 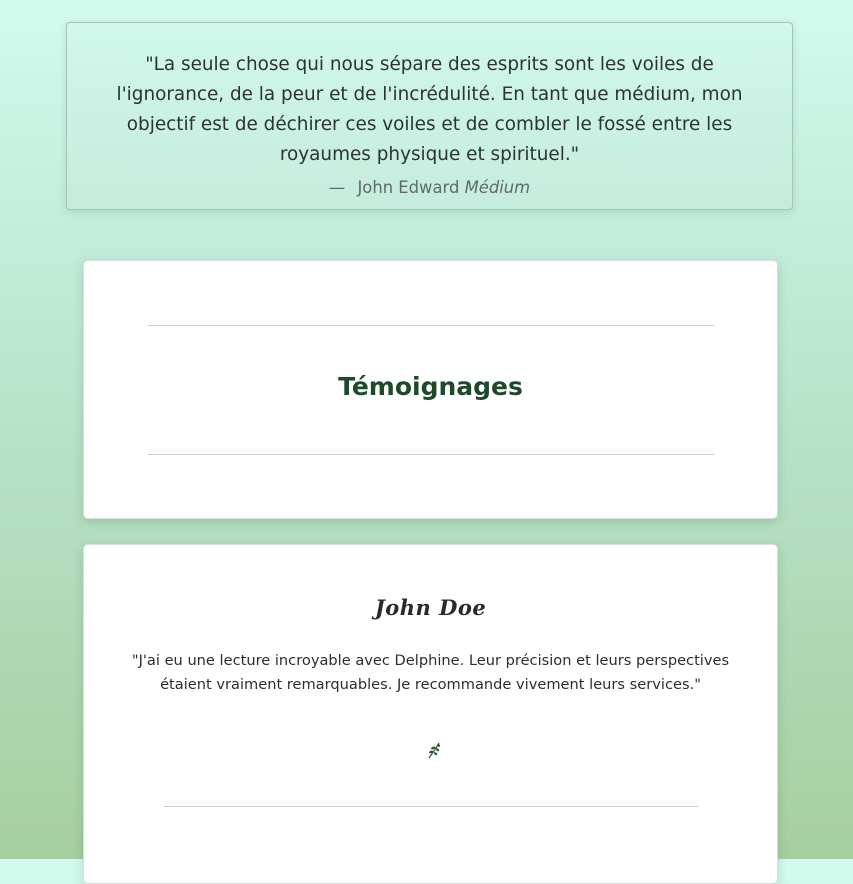 What do you see at coordinates (430, 386) in the screenshot?
I see `section-title: Témoignages` at bounding box center [430, 386].